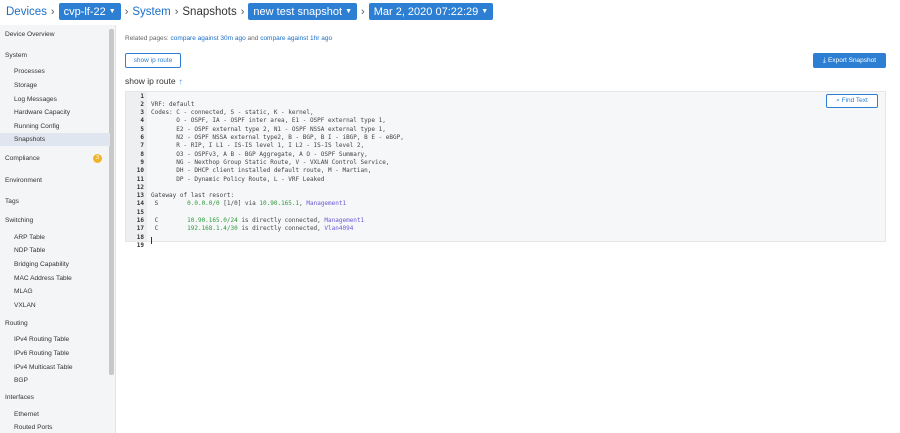  Describe the element at coordinates (339, 229) in the screenshot. I see `interface-name: Vlan4094` at that location.